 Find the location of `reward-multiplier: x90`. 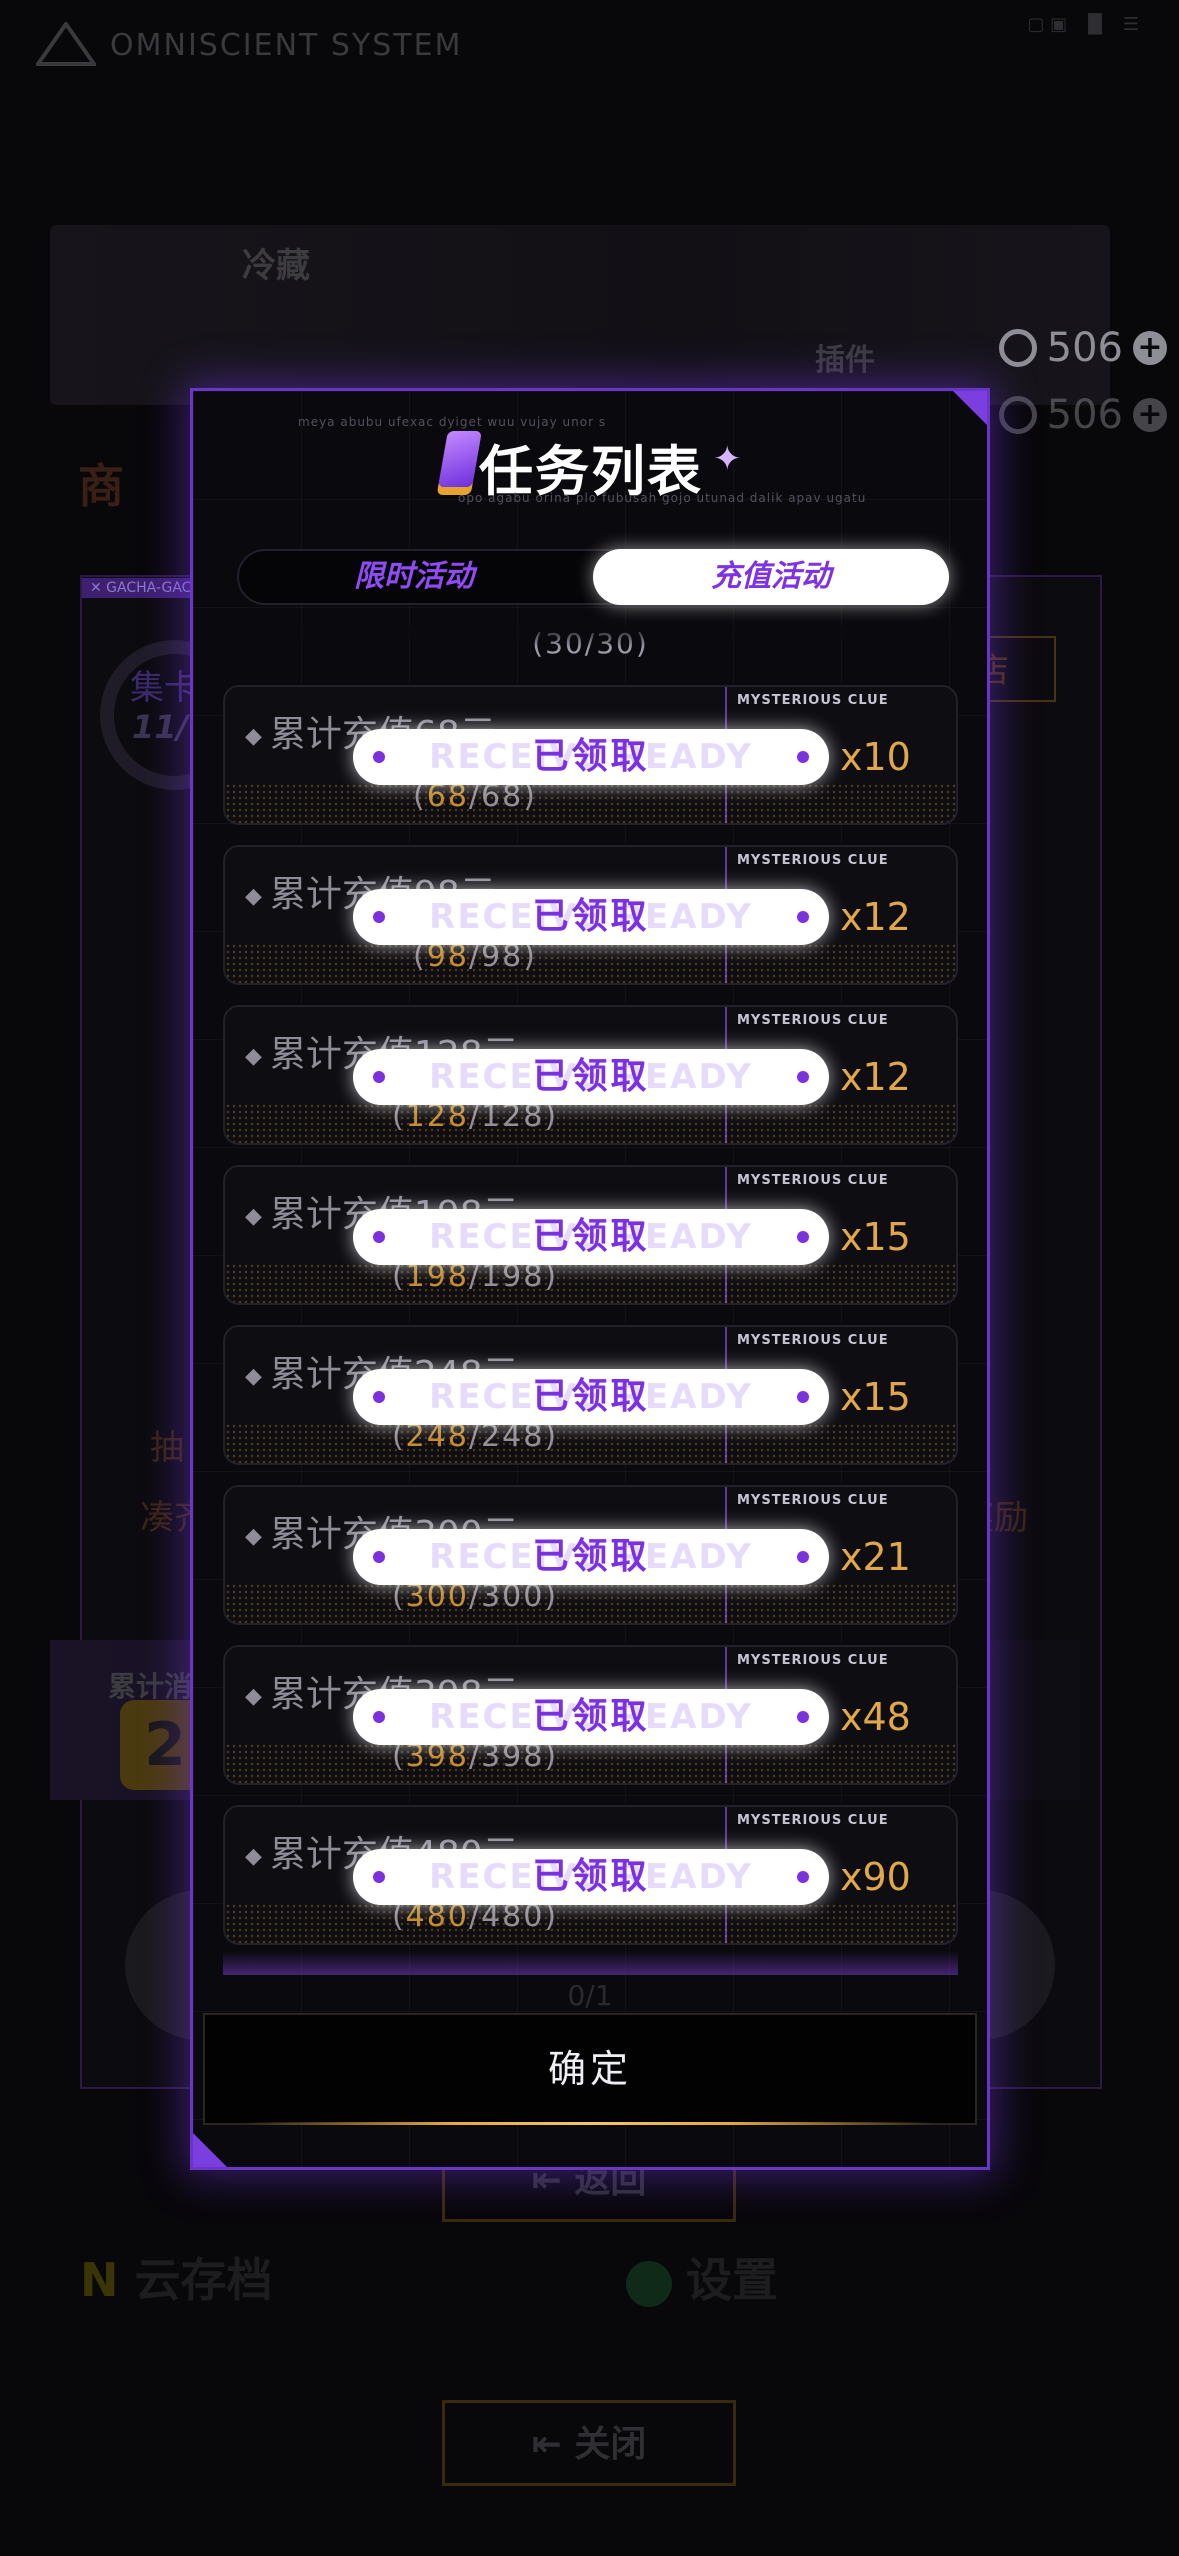

reward-multiplier: x90 is located at coordinates (875, 1877).